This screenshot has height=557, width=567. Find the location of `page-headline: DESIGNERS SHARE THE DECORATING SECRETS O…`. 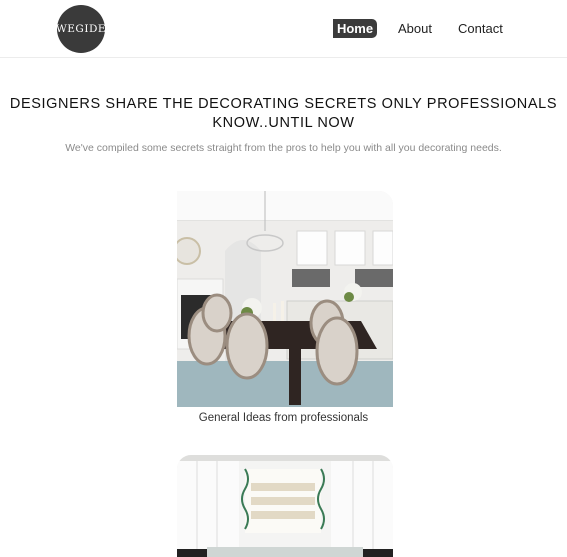

page-headline: DESIGNERS SHARE THE DECORATING SECRETS O… is located at coordinates (283, 113).